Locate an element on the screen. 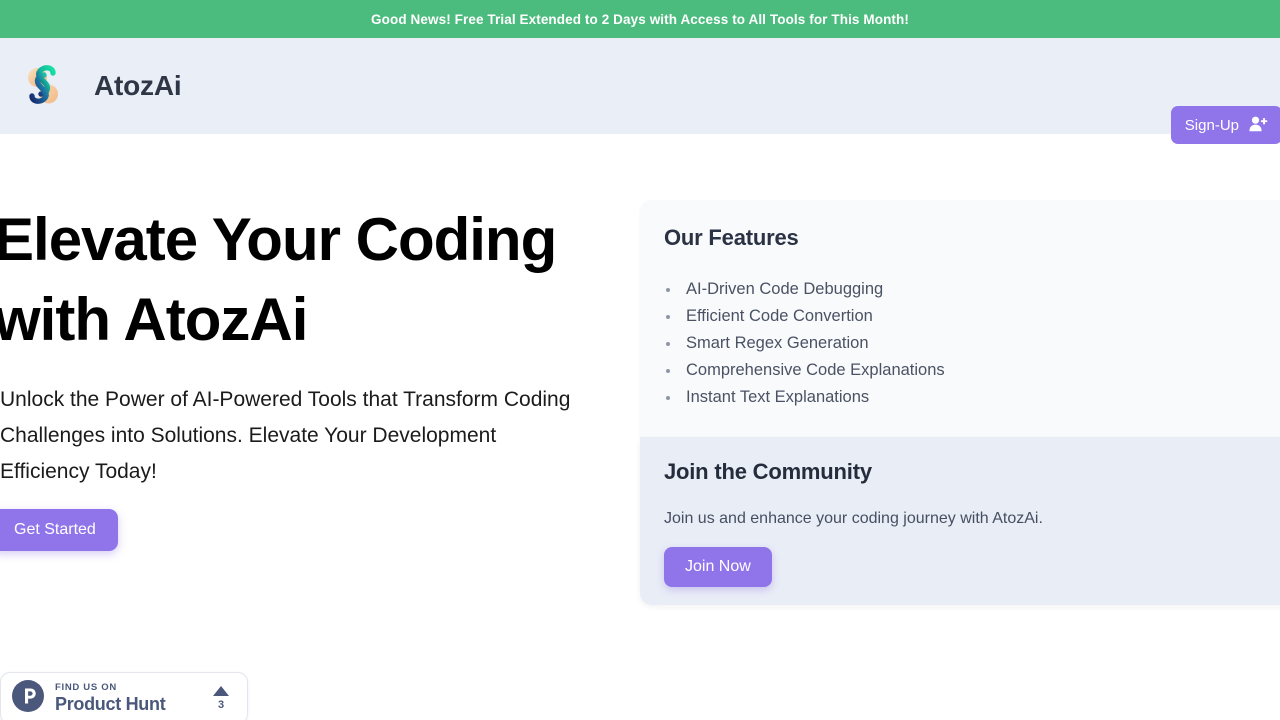  product-hunt-name: Product Hunt is located at coordinates (110, 703).